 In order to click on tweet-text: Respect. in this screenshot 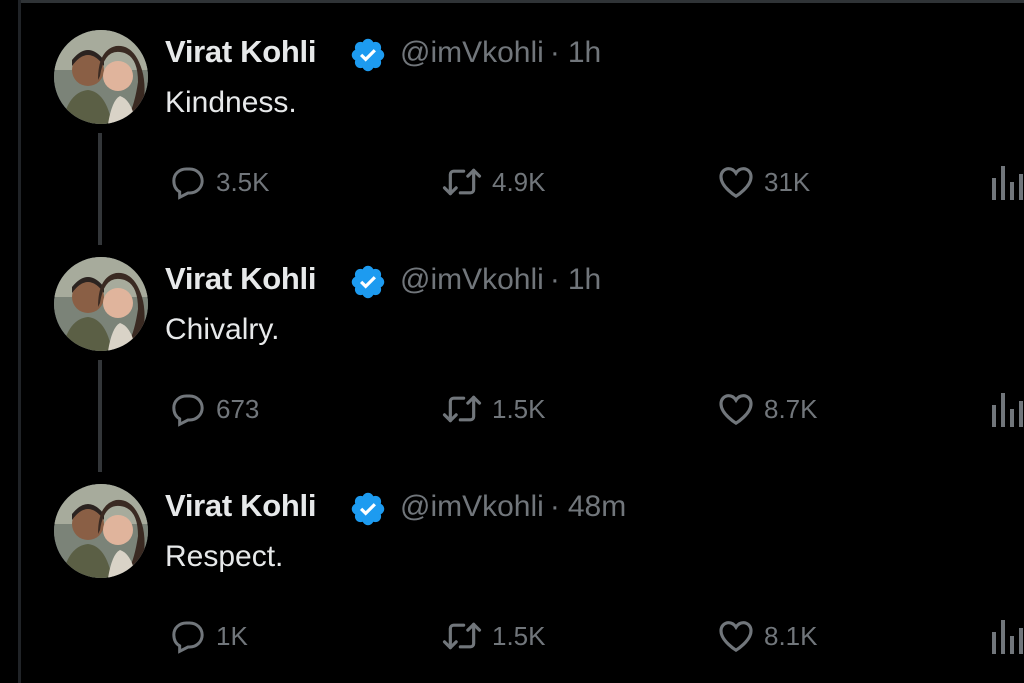, I will do `click(224, 556)`.